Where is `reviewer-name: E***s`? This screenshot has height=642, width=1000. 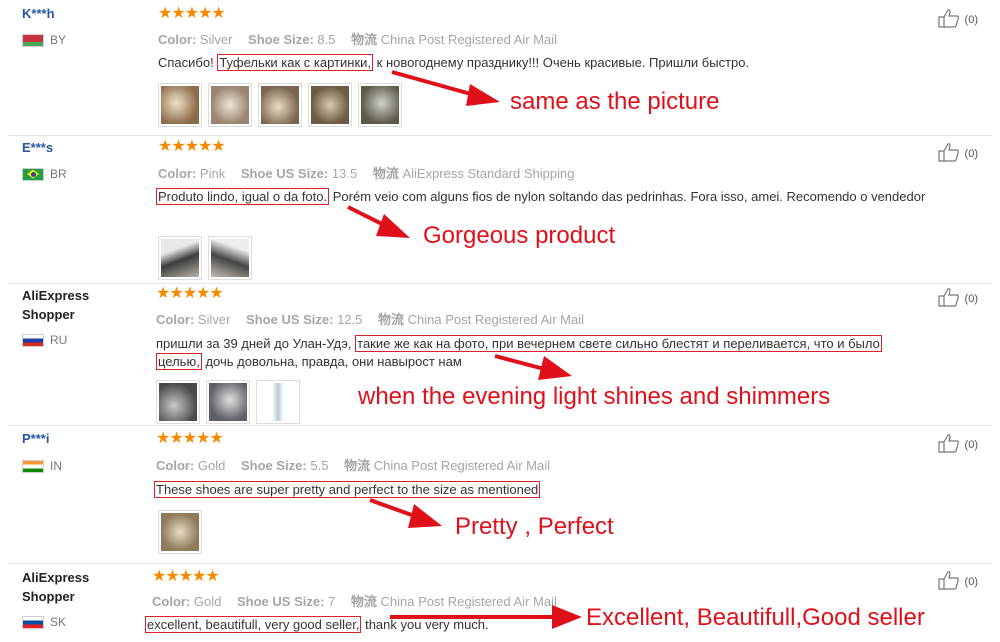
reviewer-name: E***s is located at coordinates (37, 147).